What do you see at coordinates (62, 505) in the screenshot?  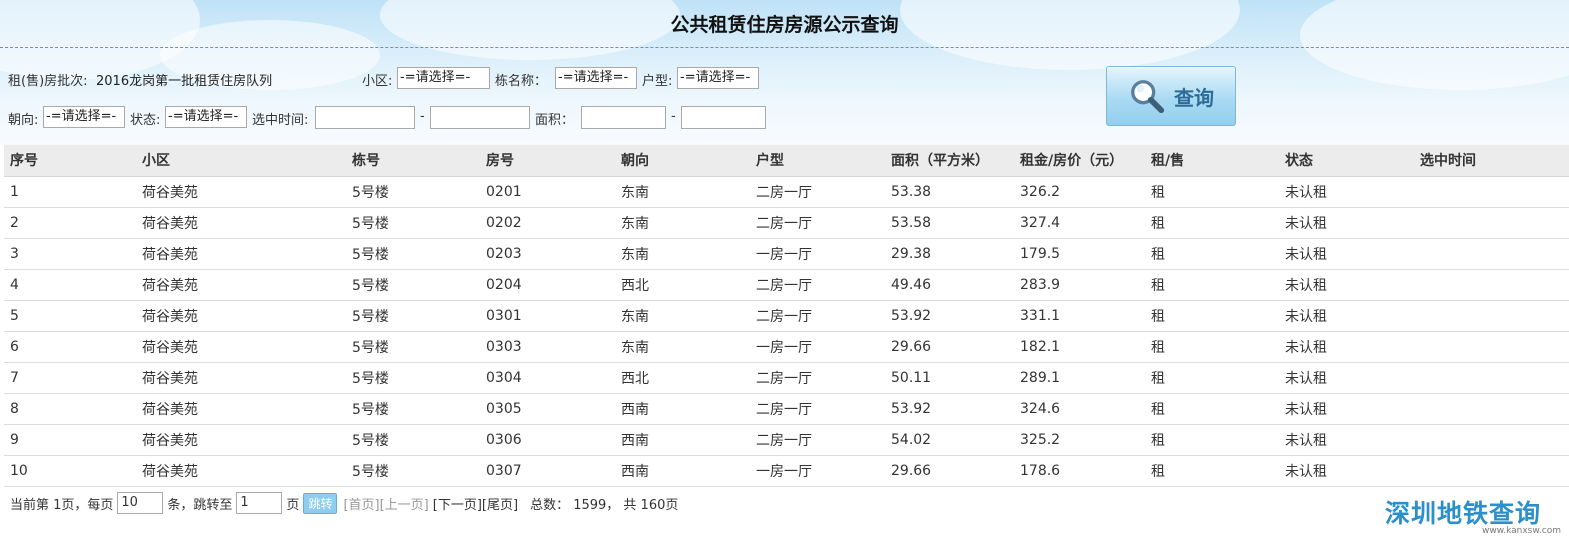 I see `current-page-text: 当前第 1页，每页` at bounding box center [62, 505].